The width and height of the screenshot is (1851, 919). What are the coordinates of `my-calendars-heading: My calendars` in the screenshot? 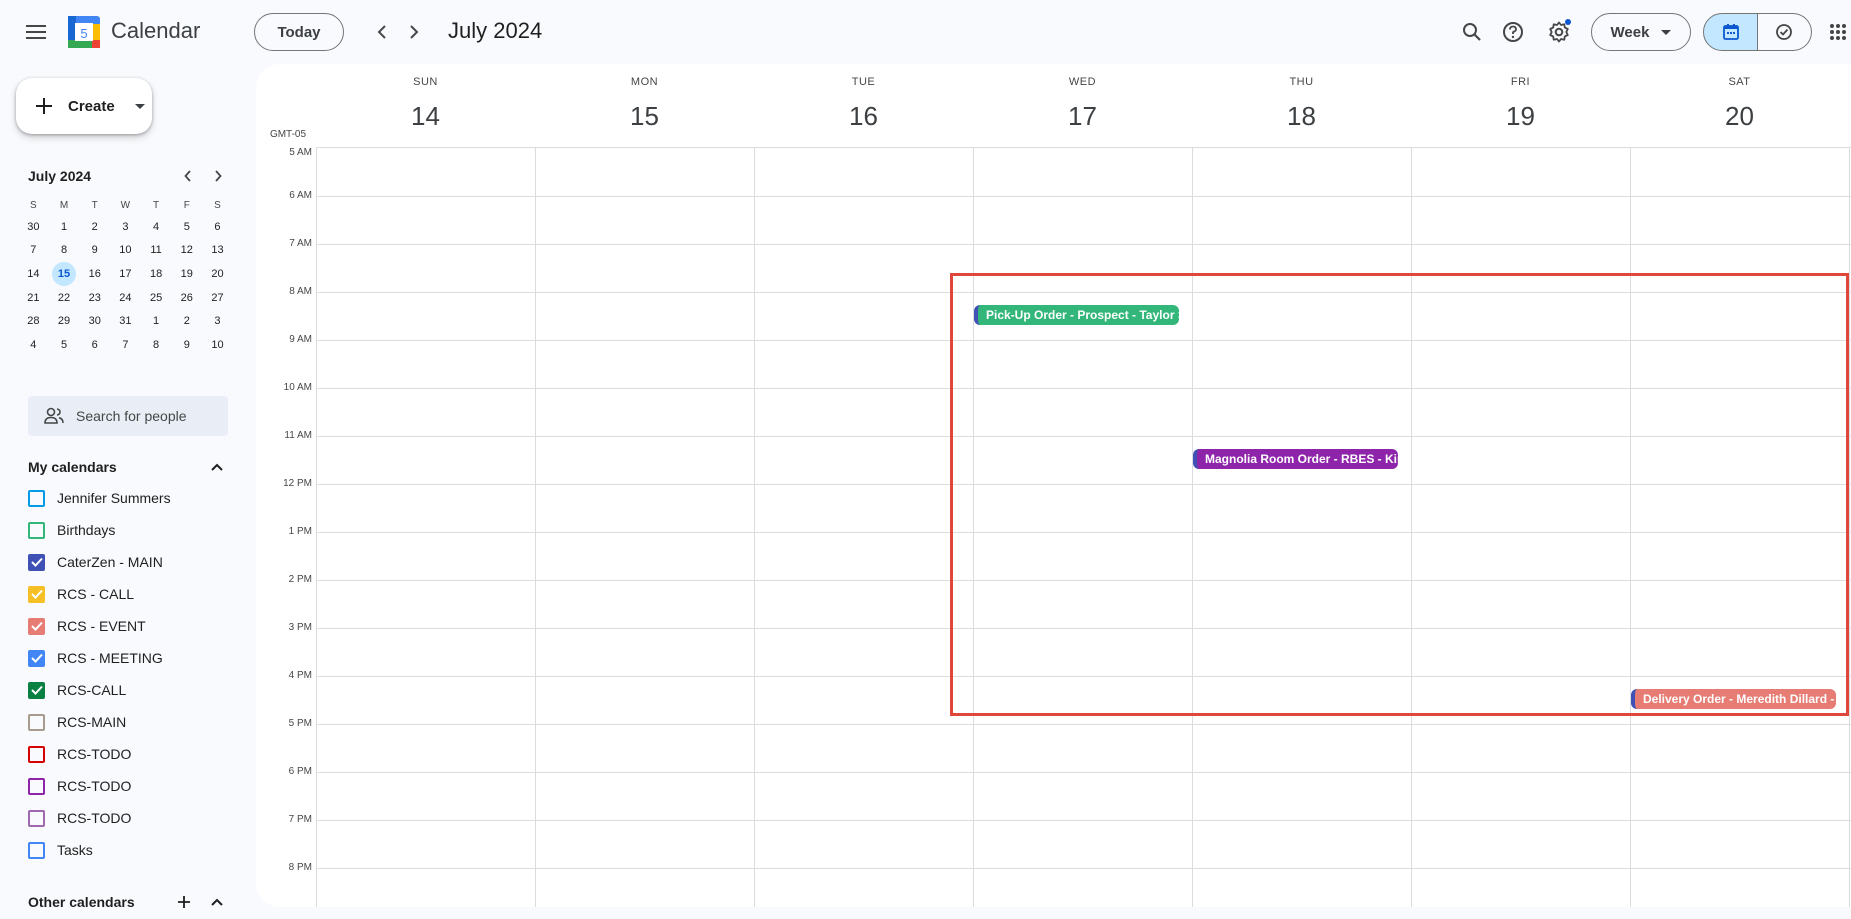 It's located at (72, 467).